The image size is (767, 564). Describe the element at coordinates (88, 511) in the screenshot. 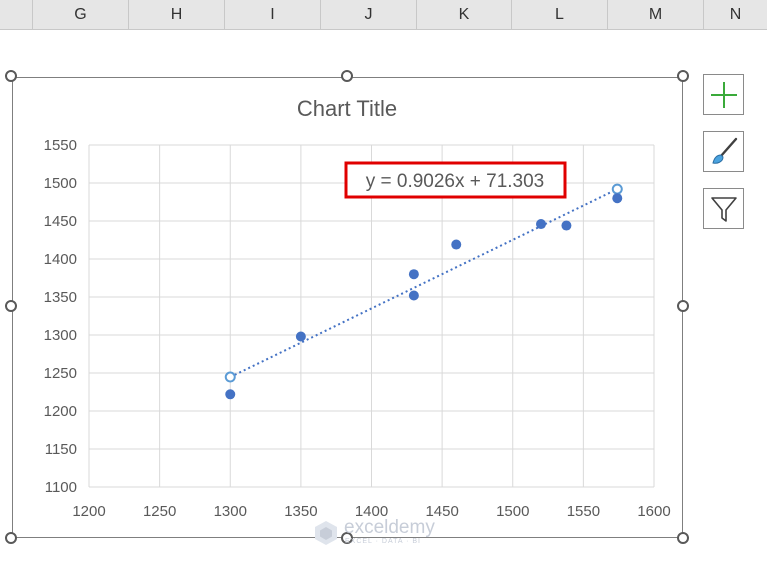

I see `x-tick-label-0: 1200` at that location.